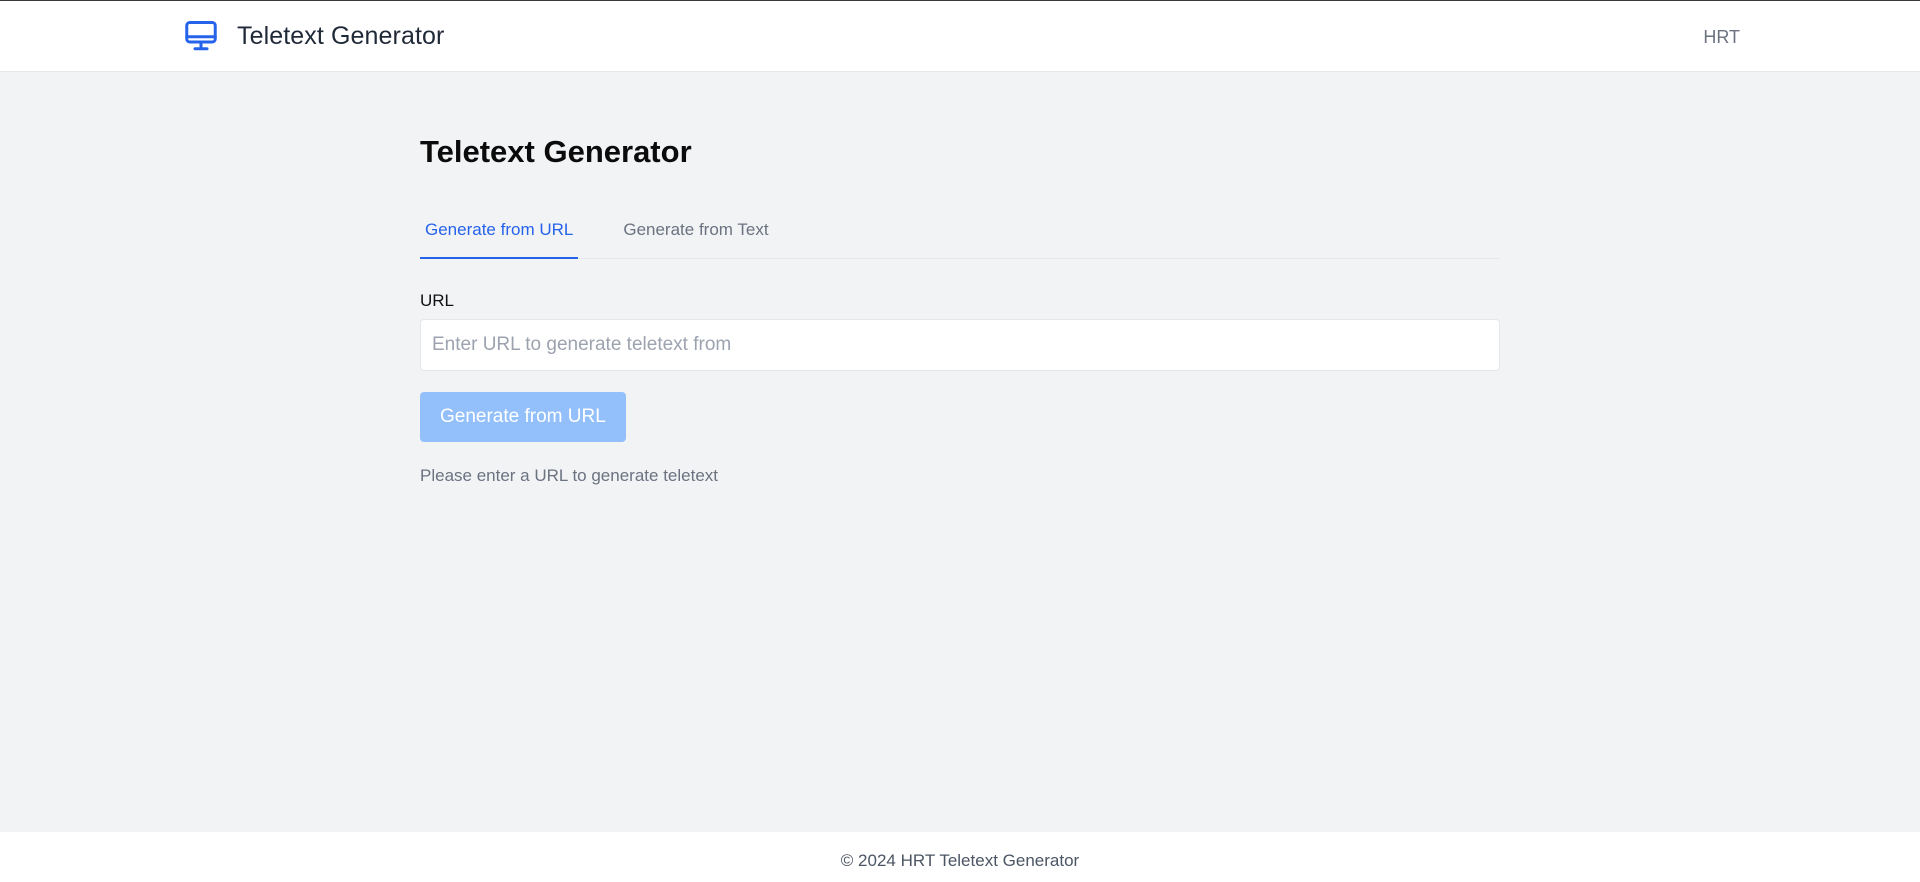 This screenshot has height=882, width=1920. I want to click on tab-generate-from-text: Generate from Text, so click(695, 232).